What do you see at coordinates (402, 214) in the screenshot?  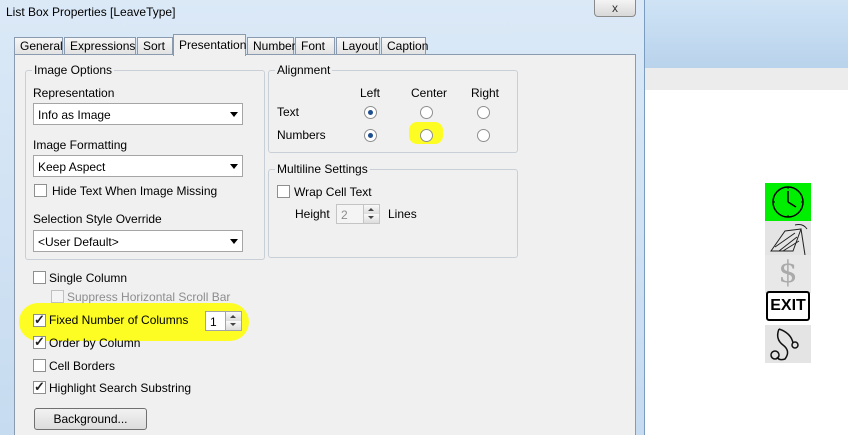 I see `lines-label: Lines` at bounding box center [402, 214].